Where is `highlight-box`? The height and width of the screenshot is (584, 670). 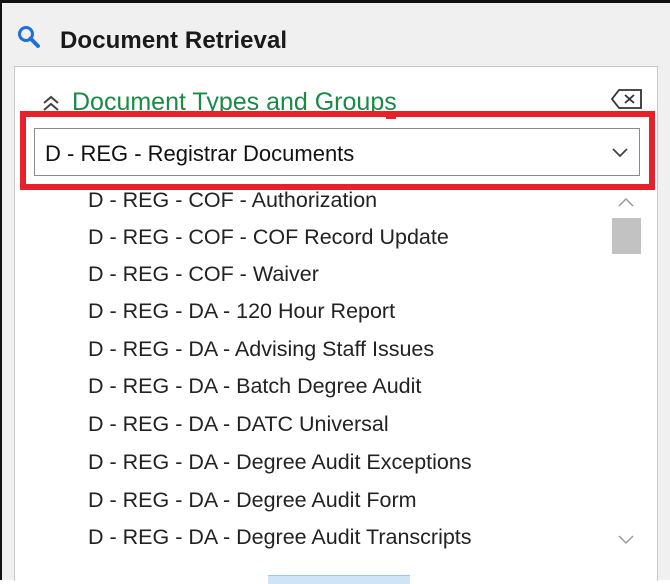 highlight-box is located at coordinates (337, 150).